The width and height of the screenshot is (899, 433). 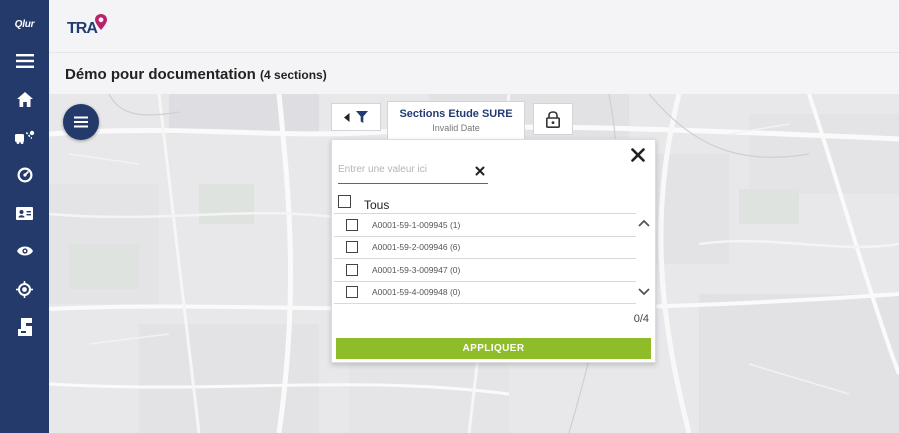 What do you see at coordinates (641, 319) in the screenshot?
I see `selection-counter: 0/4` at bounding box center [641, 319].